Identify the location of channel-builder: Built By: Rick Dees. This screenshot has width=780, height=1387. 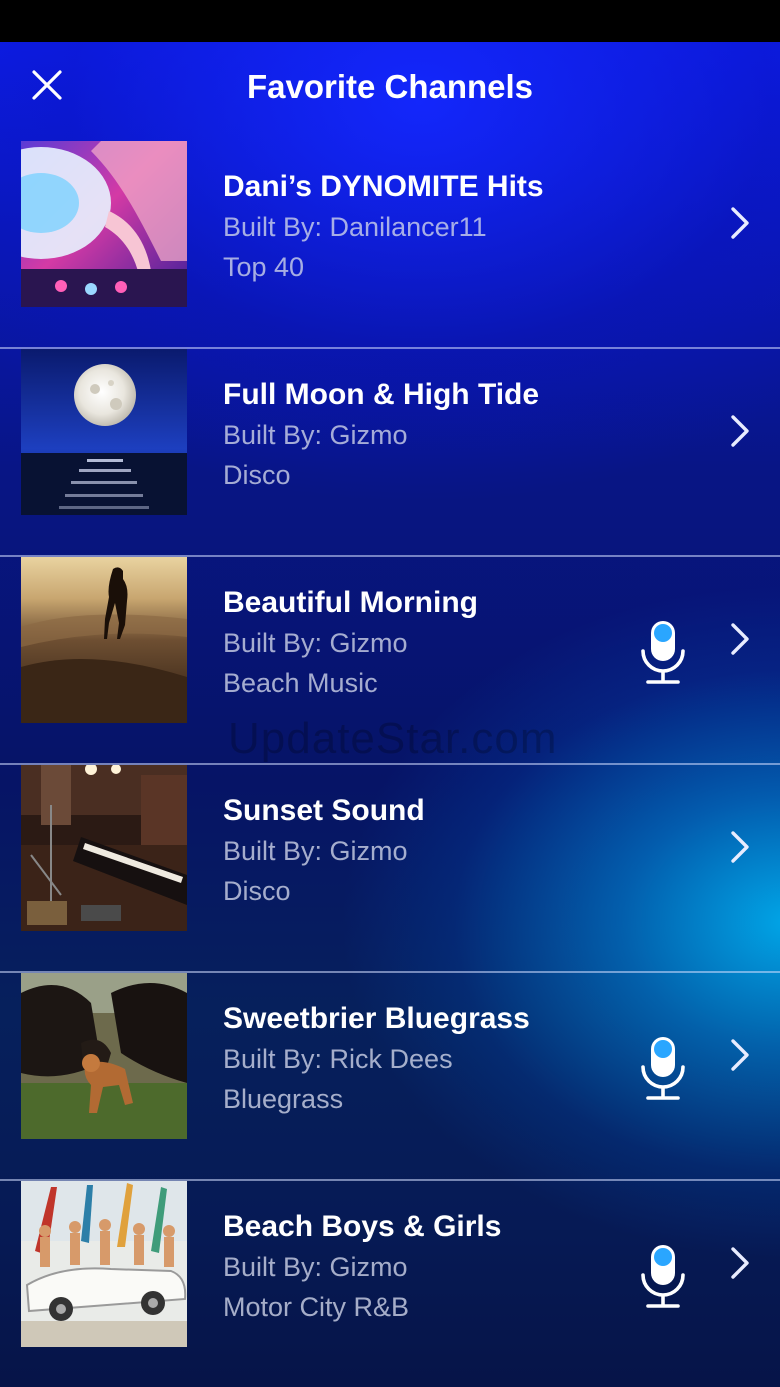
(338, 1059).